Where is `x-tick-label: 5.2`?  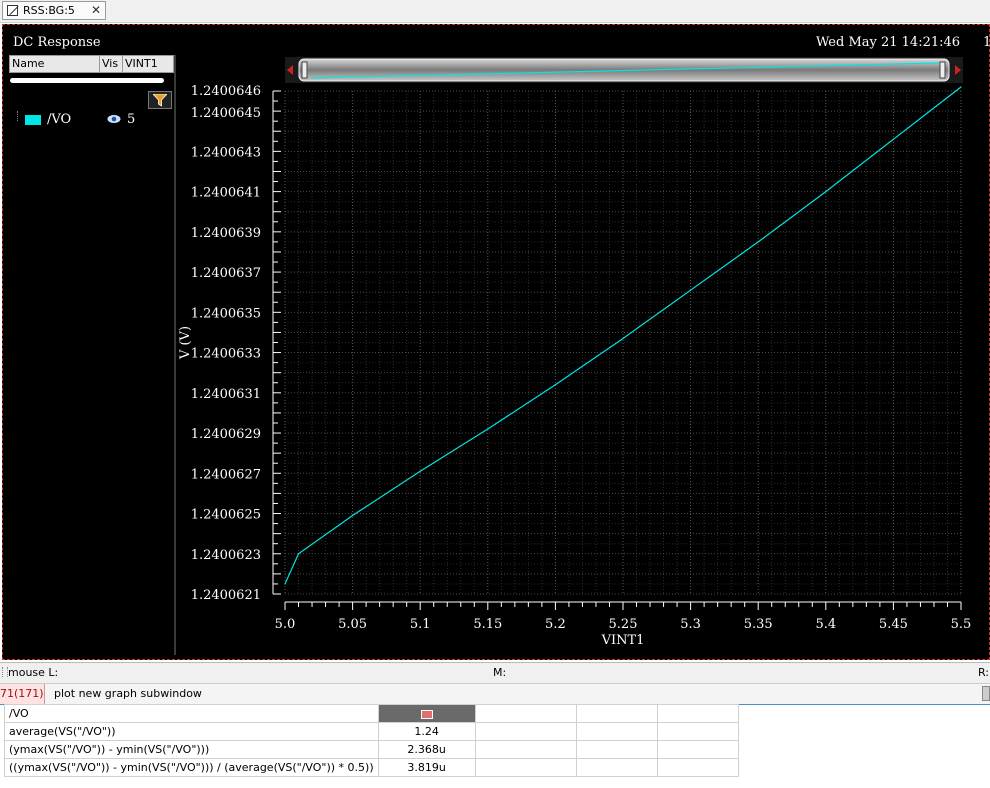 x-tick-label: 5.2 is located at coordinates (555, 624).